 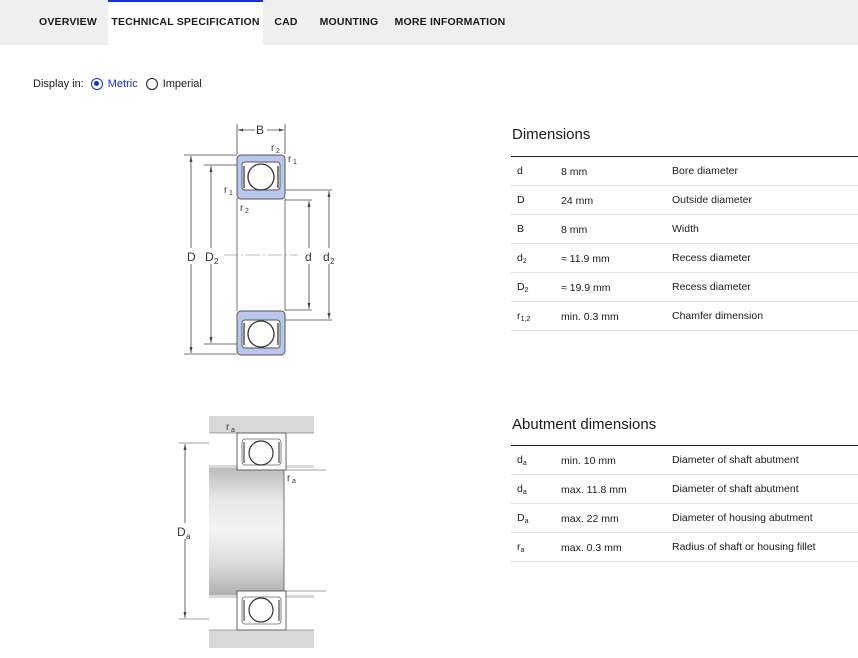 What do you see at coordinates (151, 84) in the screenshot?
I see `radio-unchecked-icon` at bounding box center [151, 84].